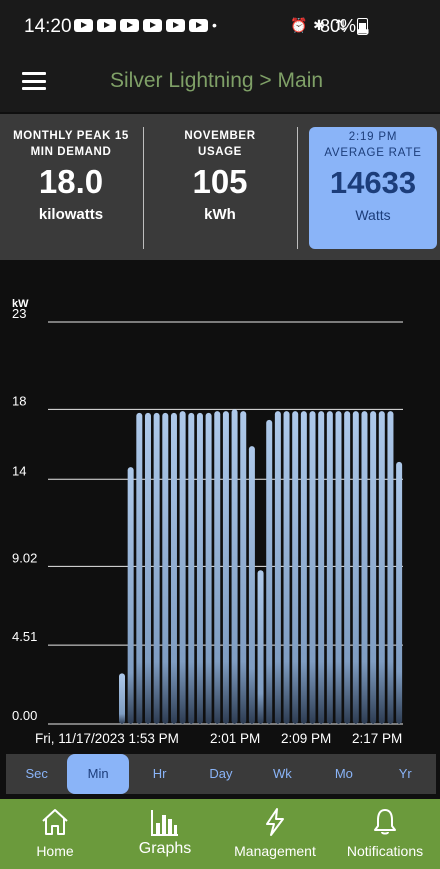 Image resolution: width=440 pixels, height=869 pixels. Describe the element at coordinates (373, 182) in the screenshot. I see `rate-value: 14633` at that location.